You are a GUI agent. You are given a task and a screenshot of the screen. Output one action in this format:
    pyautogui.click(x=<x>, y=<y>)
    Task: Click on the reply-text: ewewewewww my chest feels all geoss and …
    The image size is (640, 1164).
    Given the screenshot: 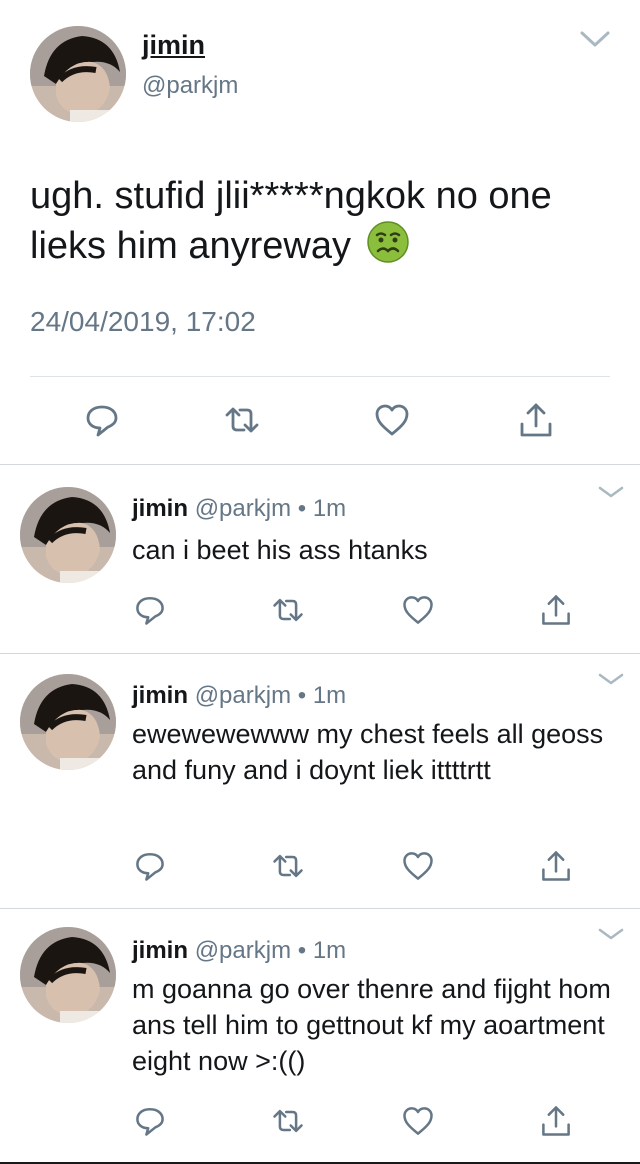 What is the action you would take?
    pyautogui.click(x=368, y=752)
    